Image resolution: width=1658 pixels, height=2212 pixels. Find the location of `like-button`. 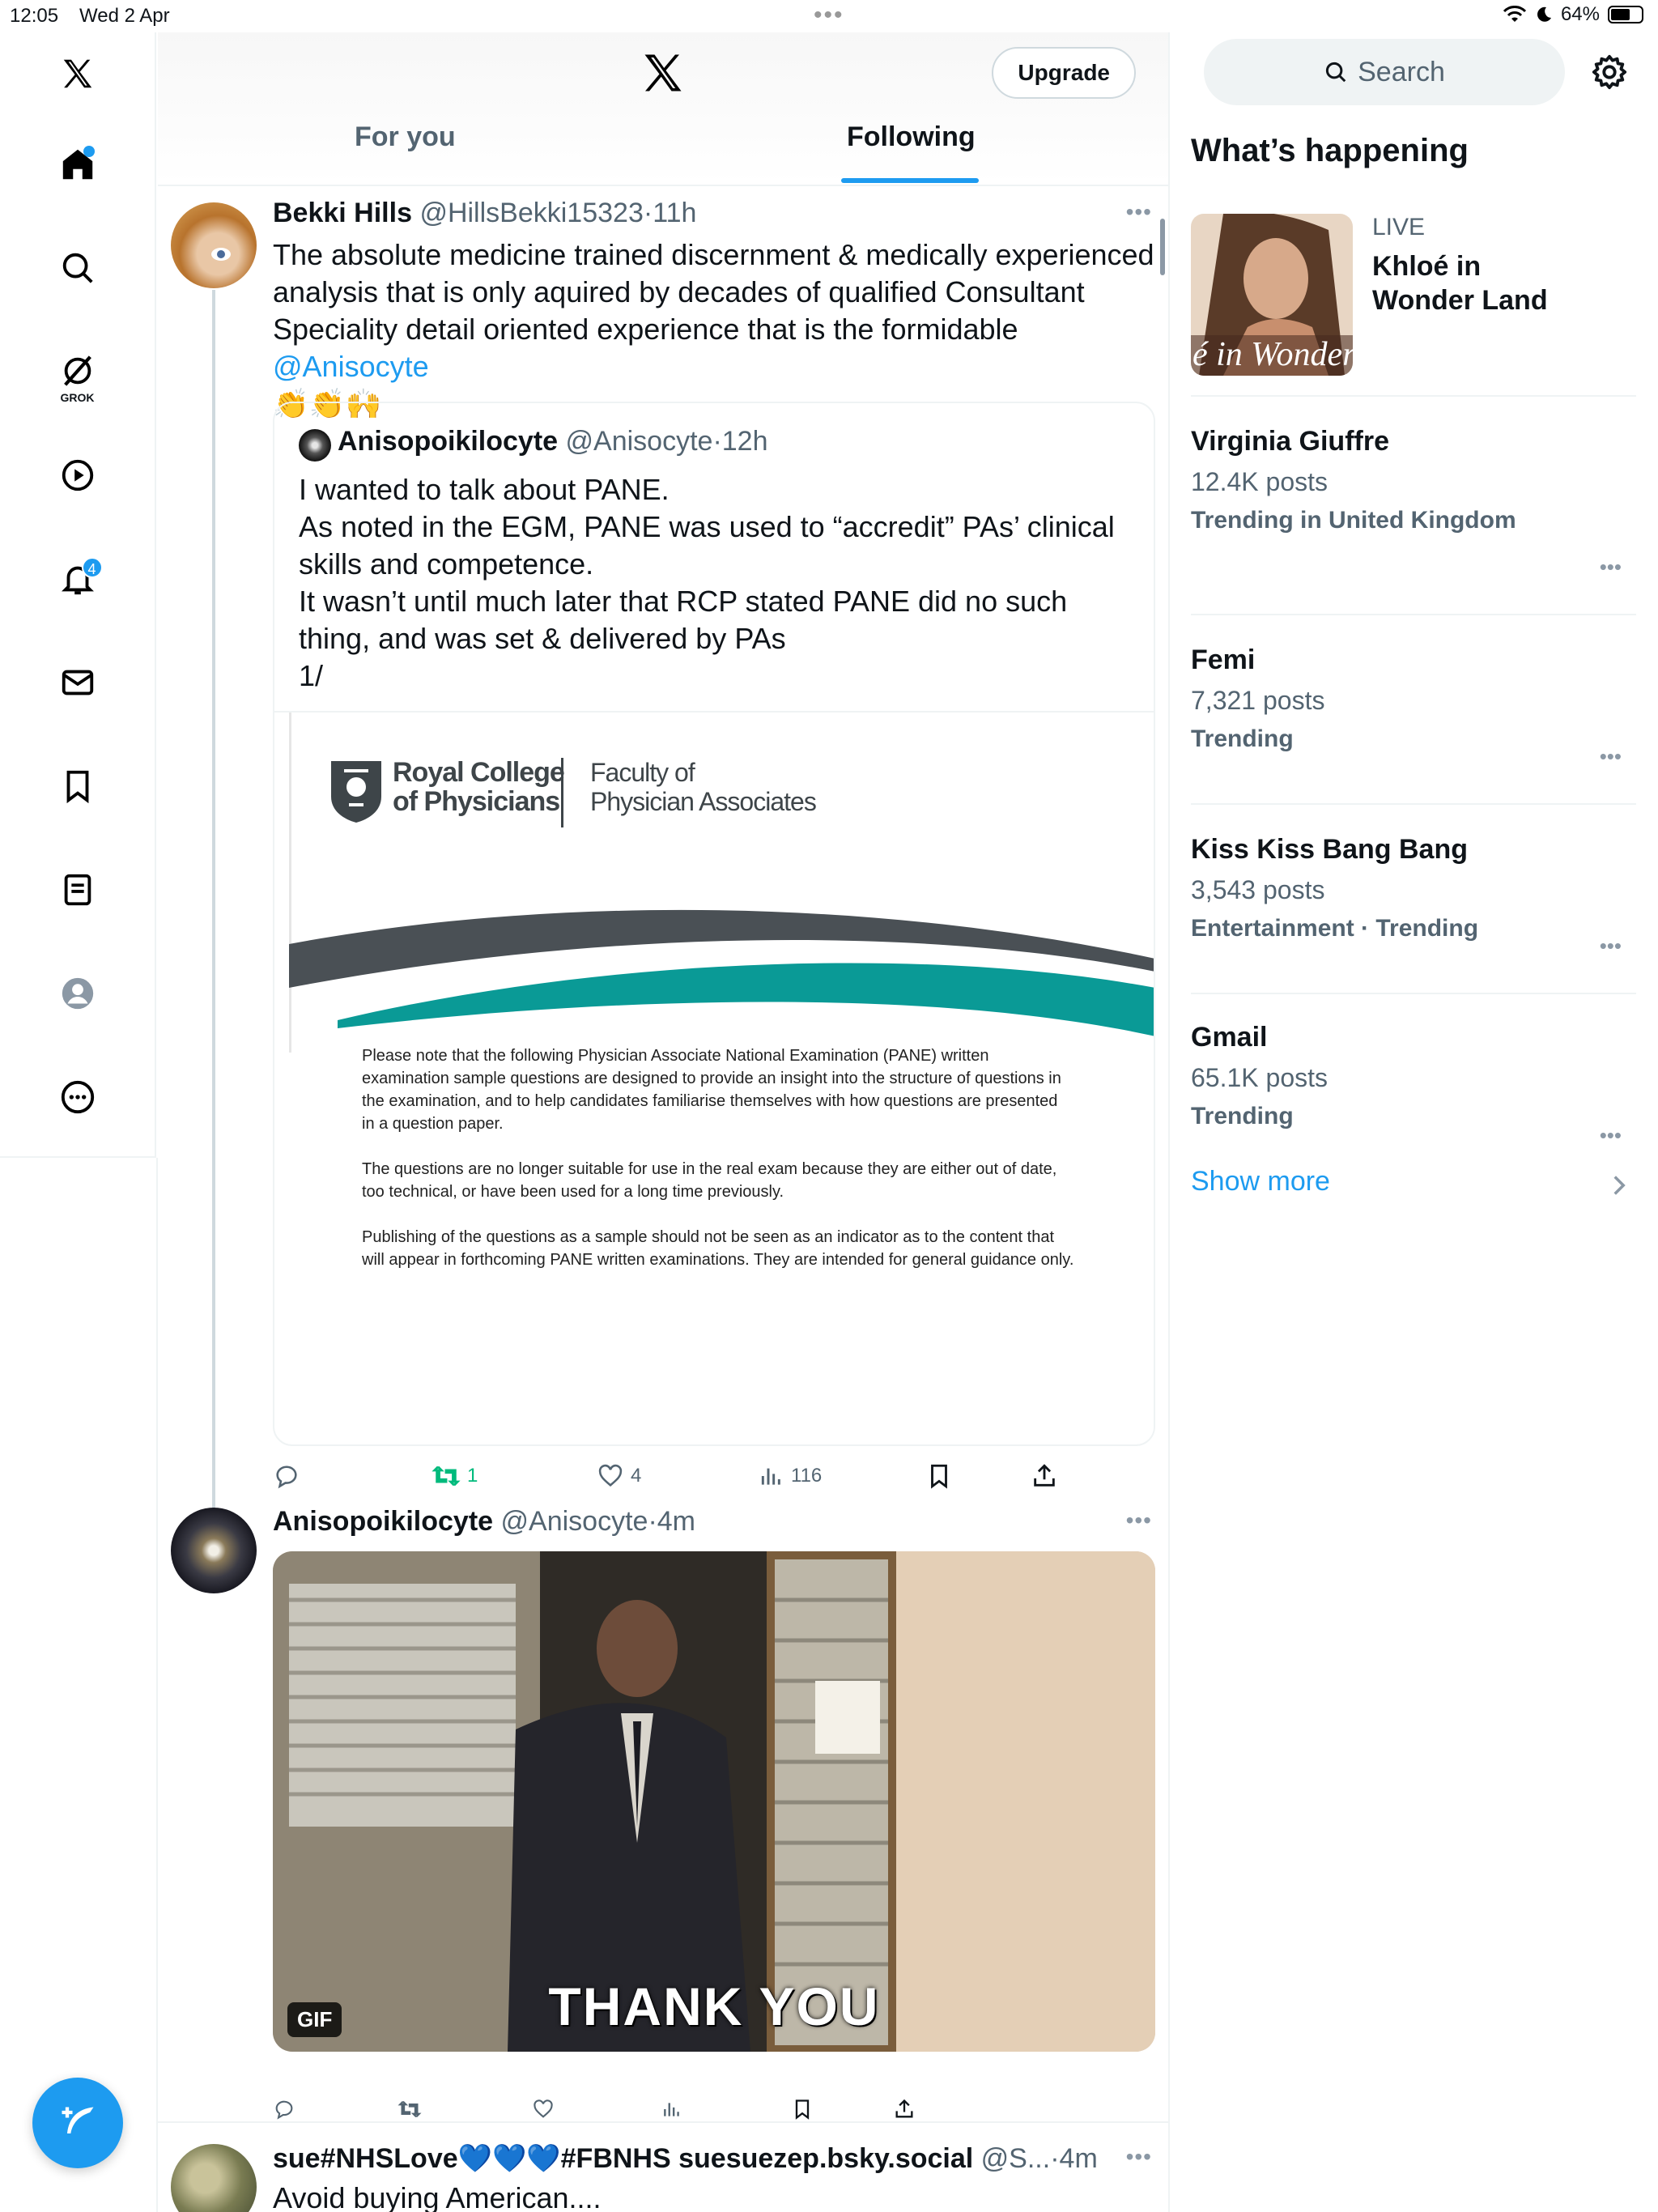

like-button is located at coordinates (543, 2110).